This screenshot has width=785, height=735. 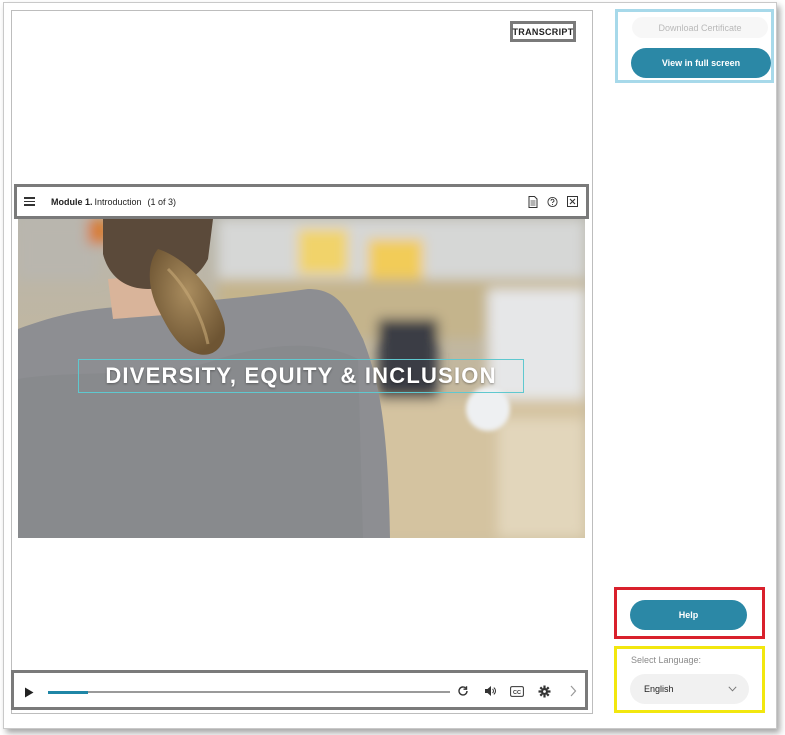 What do you see at coordinates (694, 46) in the screenshot?
I see `certificate-actions: Download Certificate View in full screen` at bounding box center [694, 46].